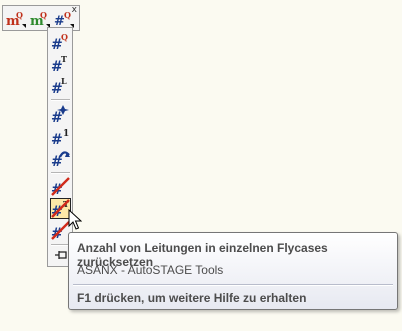  I want to click on hash-t-button: # T, so click(60, 64).